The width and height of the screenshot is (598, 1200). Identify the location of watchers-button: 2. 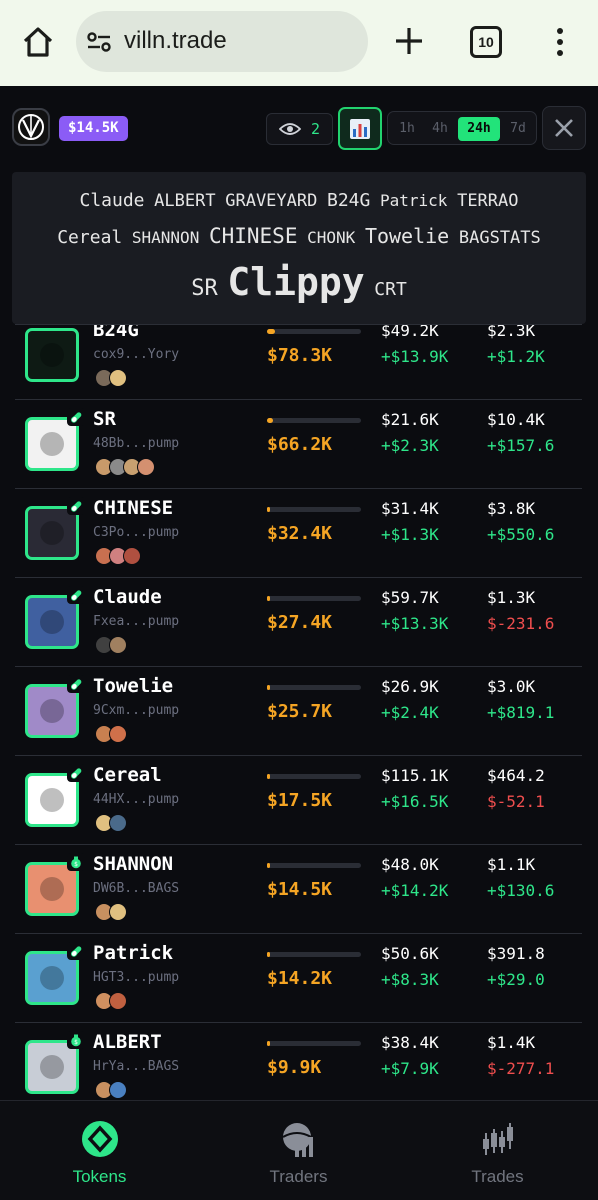
(299, 129).